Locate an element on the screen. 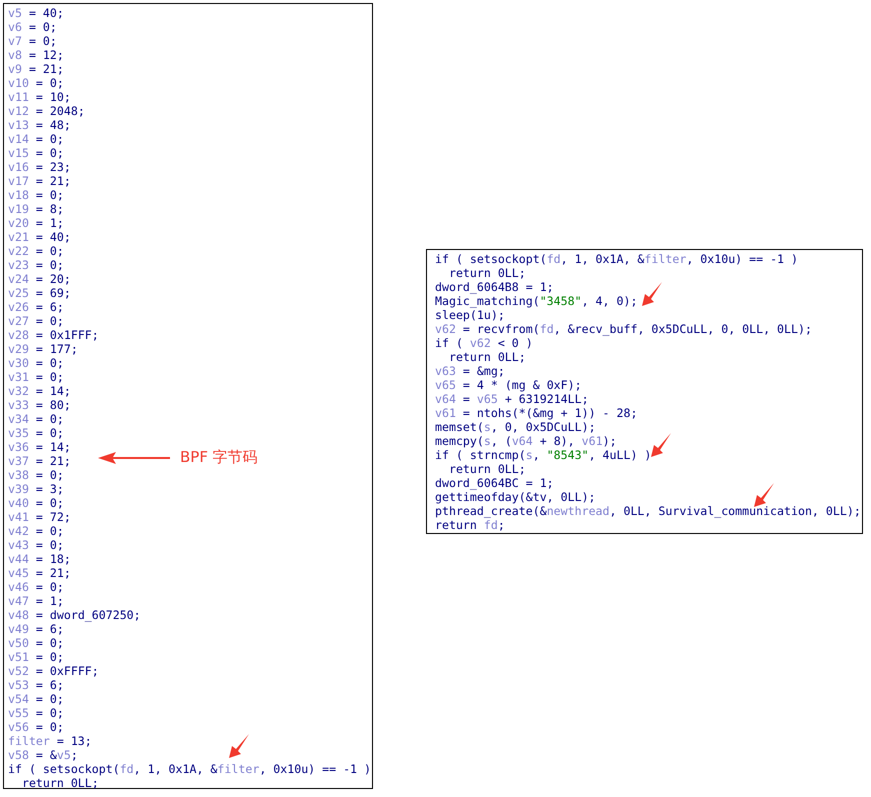 The width and height of the screenshot is (871, 797). code-line: memset(s, 0, 0x5DCuLL); is located at coordinates (515, 427).